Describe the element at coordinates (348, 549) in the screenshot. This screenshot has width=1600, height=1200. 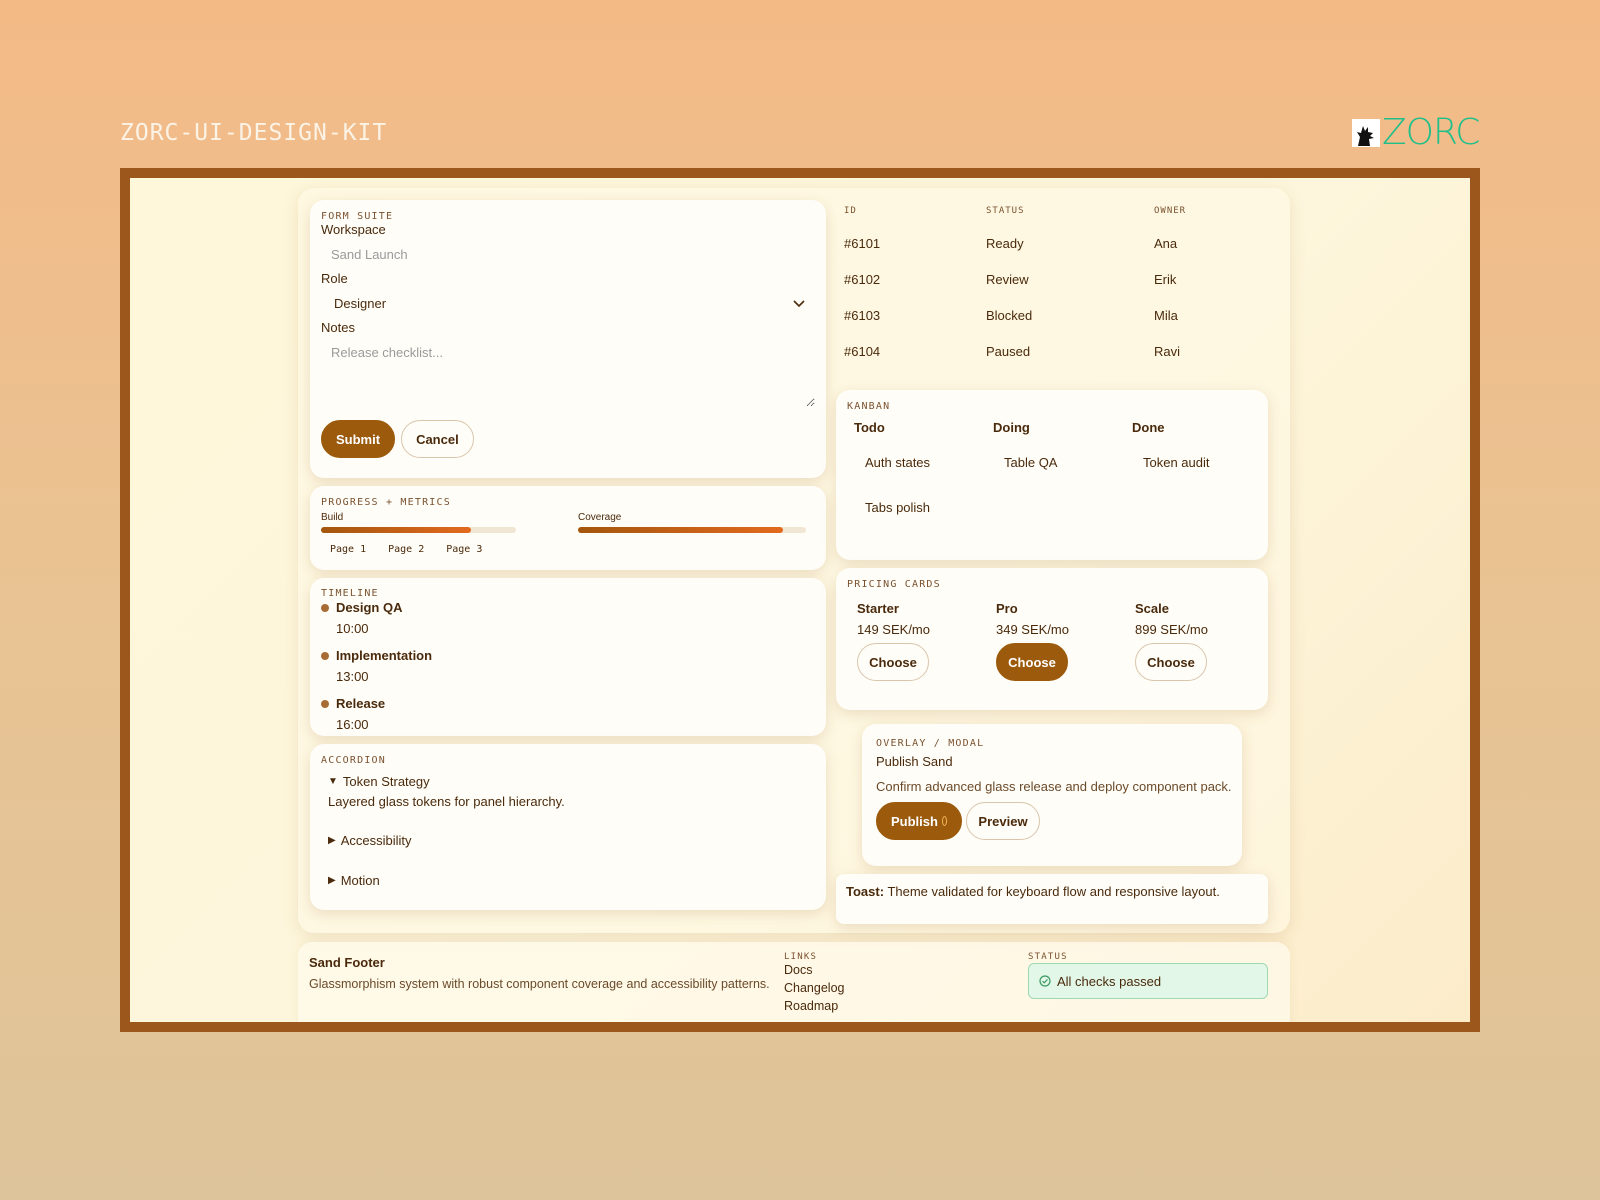
I see `page-1-link: Page 1` at that location.